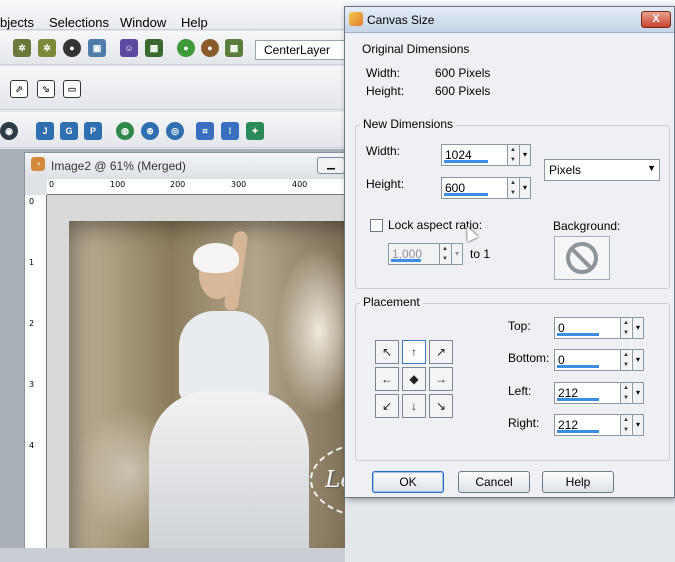 Image resolution: width=675 pixels, height=562 pixels. I want to click on new-dimensions-label: New Dimensions, so click(408, 124).